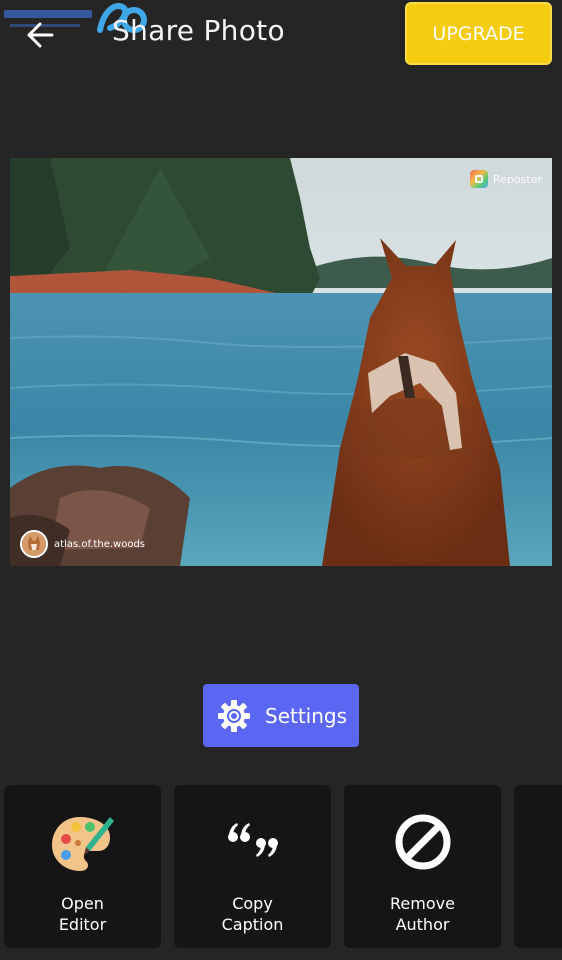 The image size is (562, 960). Describe the element at coordinates (422, 924) in the screenshot. I see `remove-author-label-line2: Author` at that location.